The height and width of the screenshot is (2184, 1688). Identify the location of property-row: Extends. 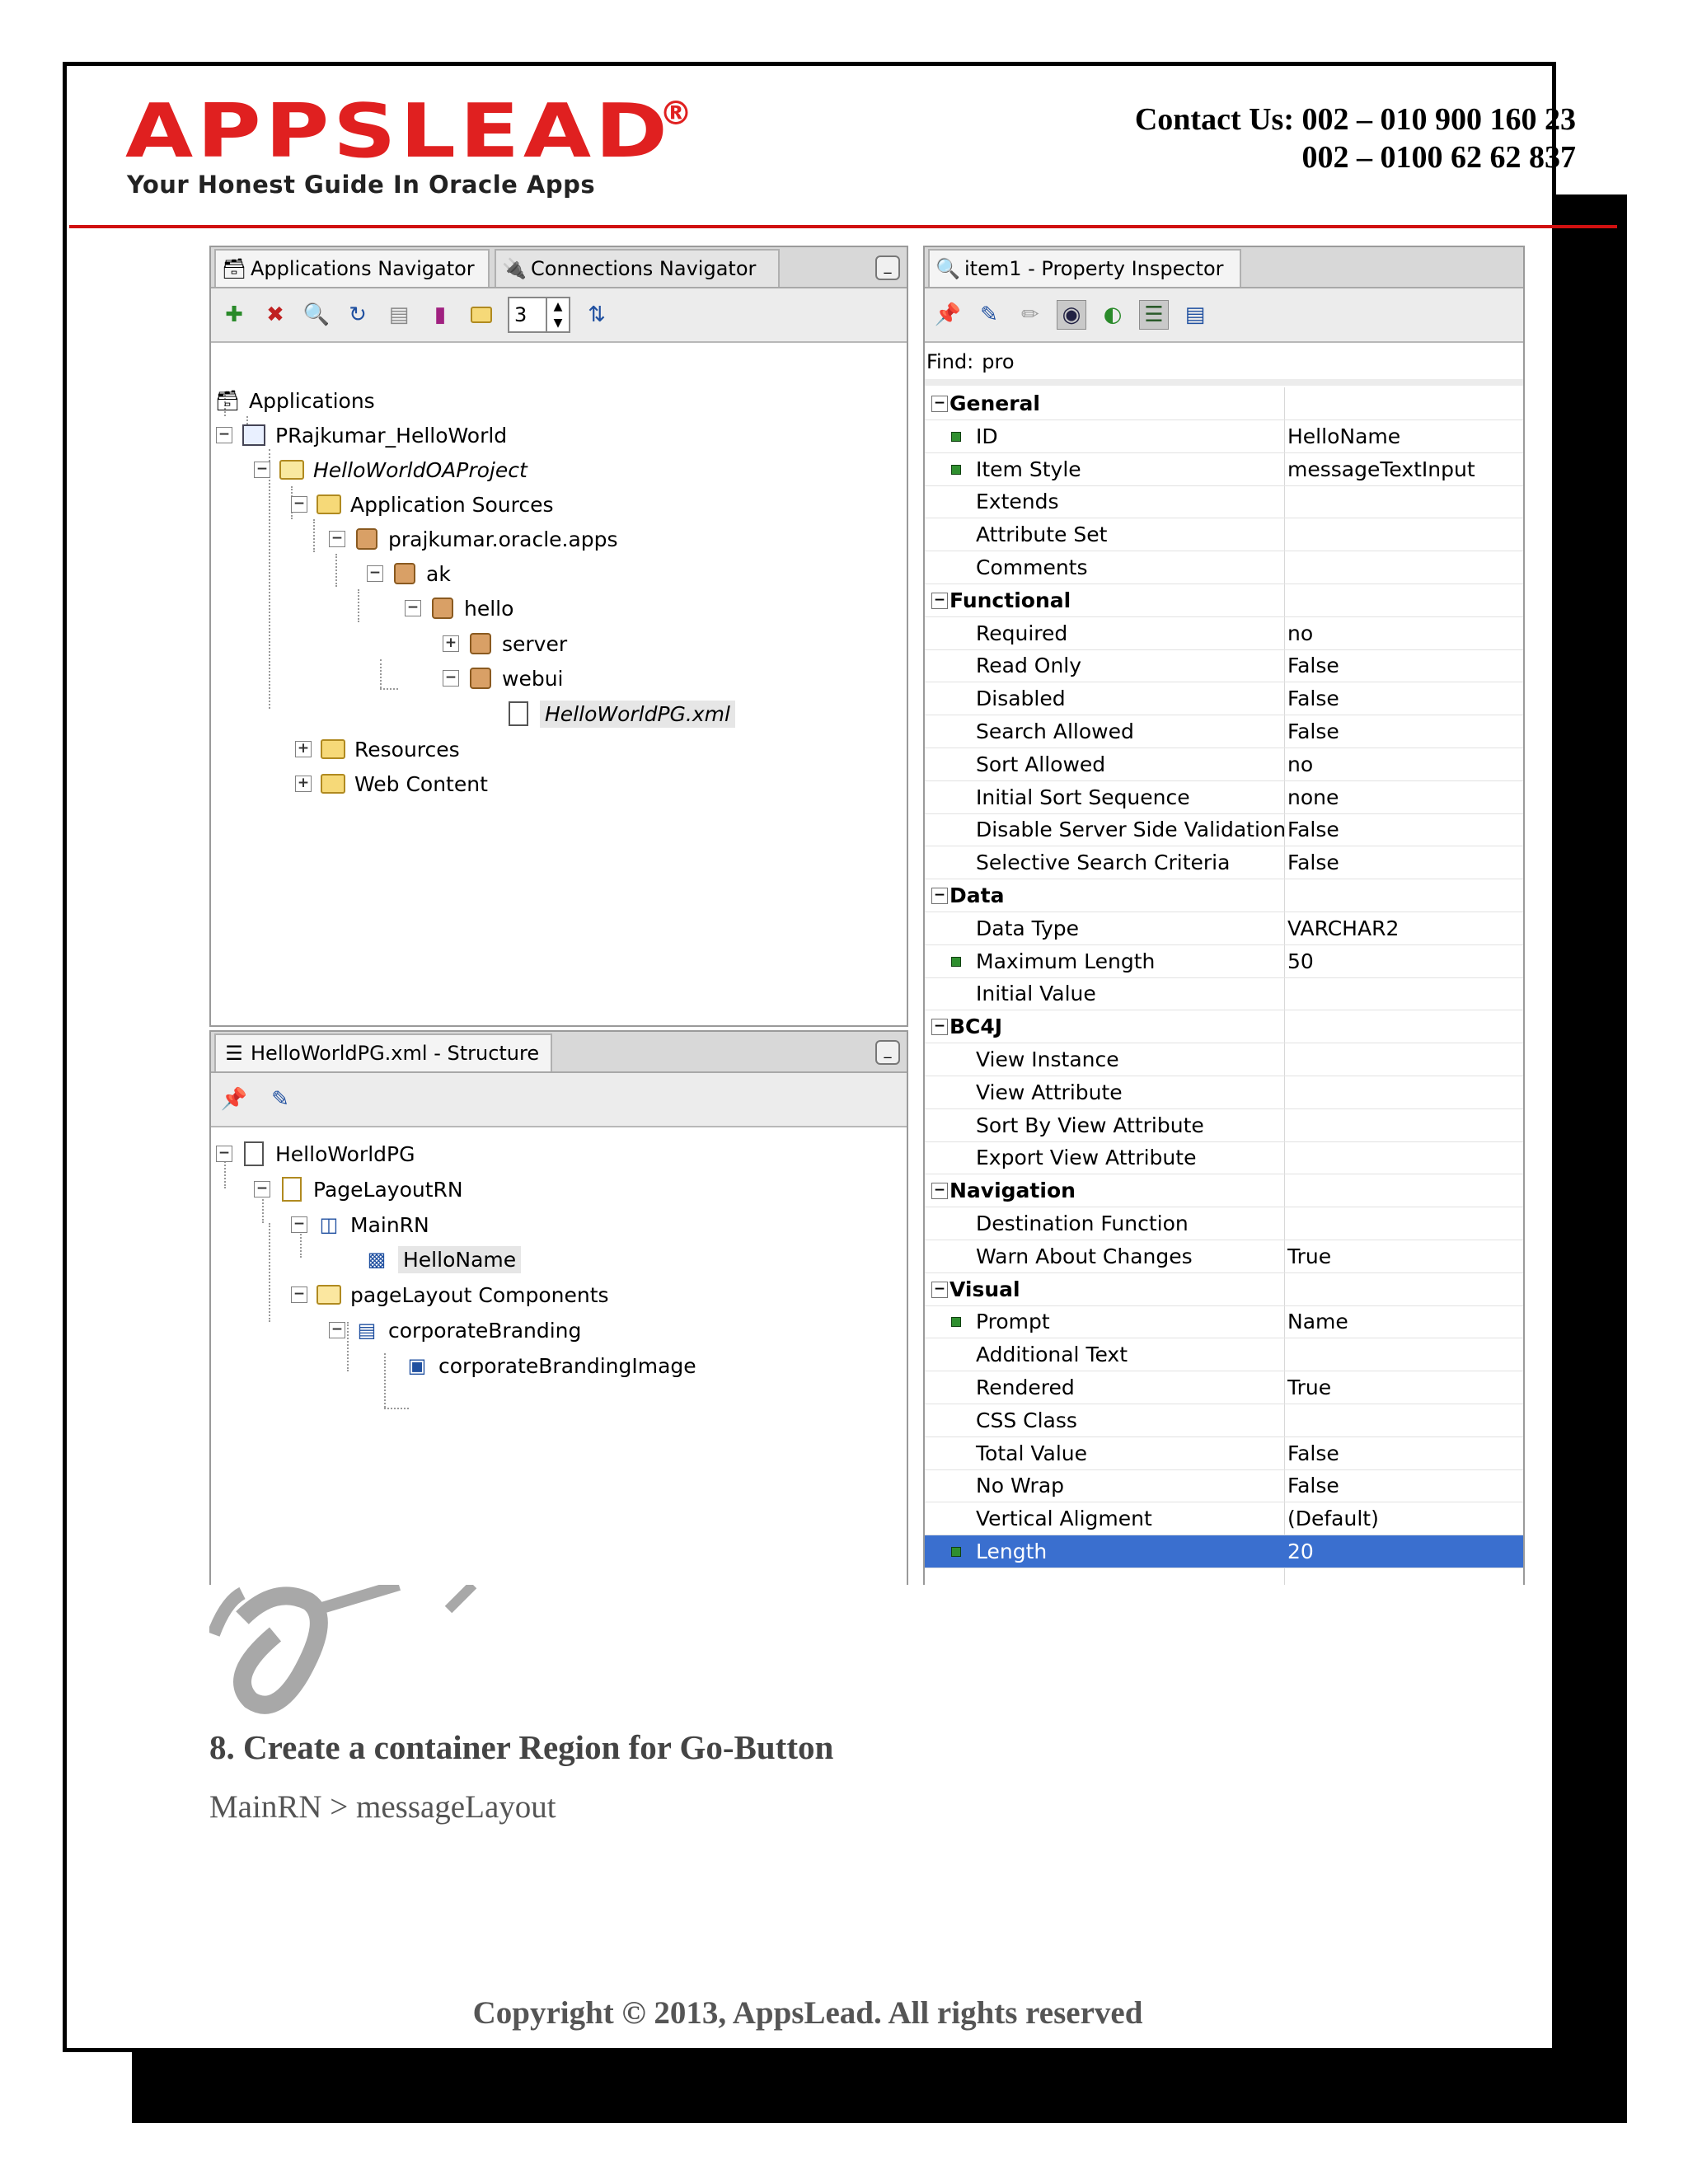
(1224, 502).